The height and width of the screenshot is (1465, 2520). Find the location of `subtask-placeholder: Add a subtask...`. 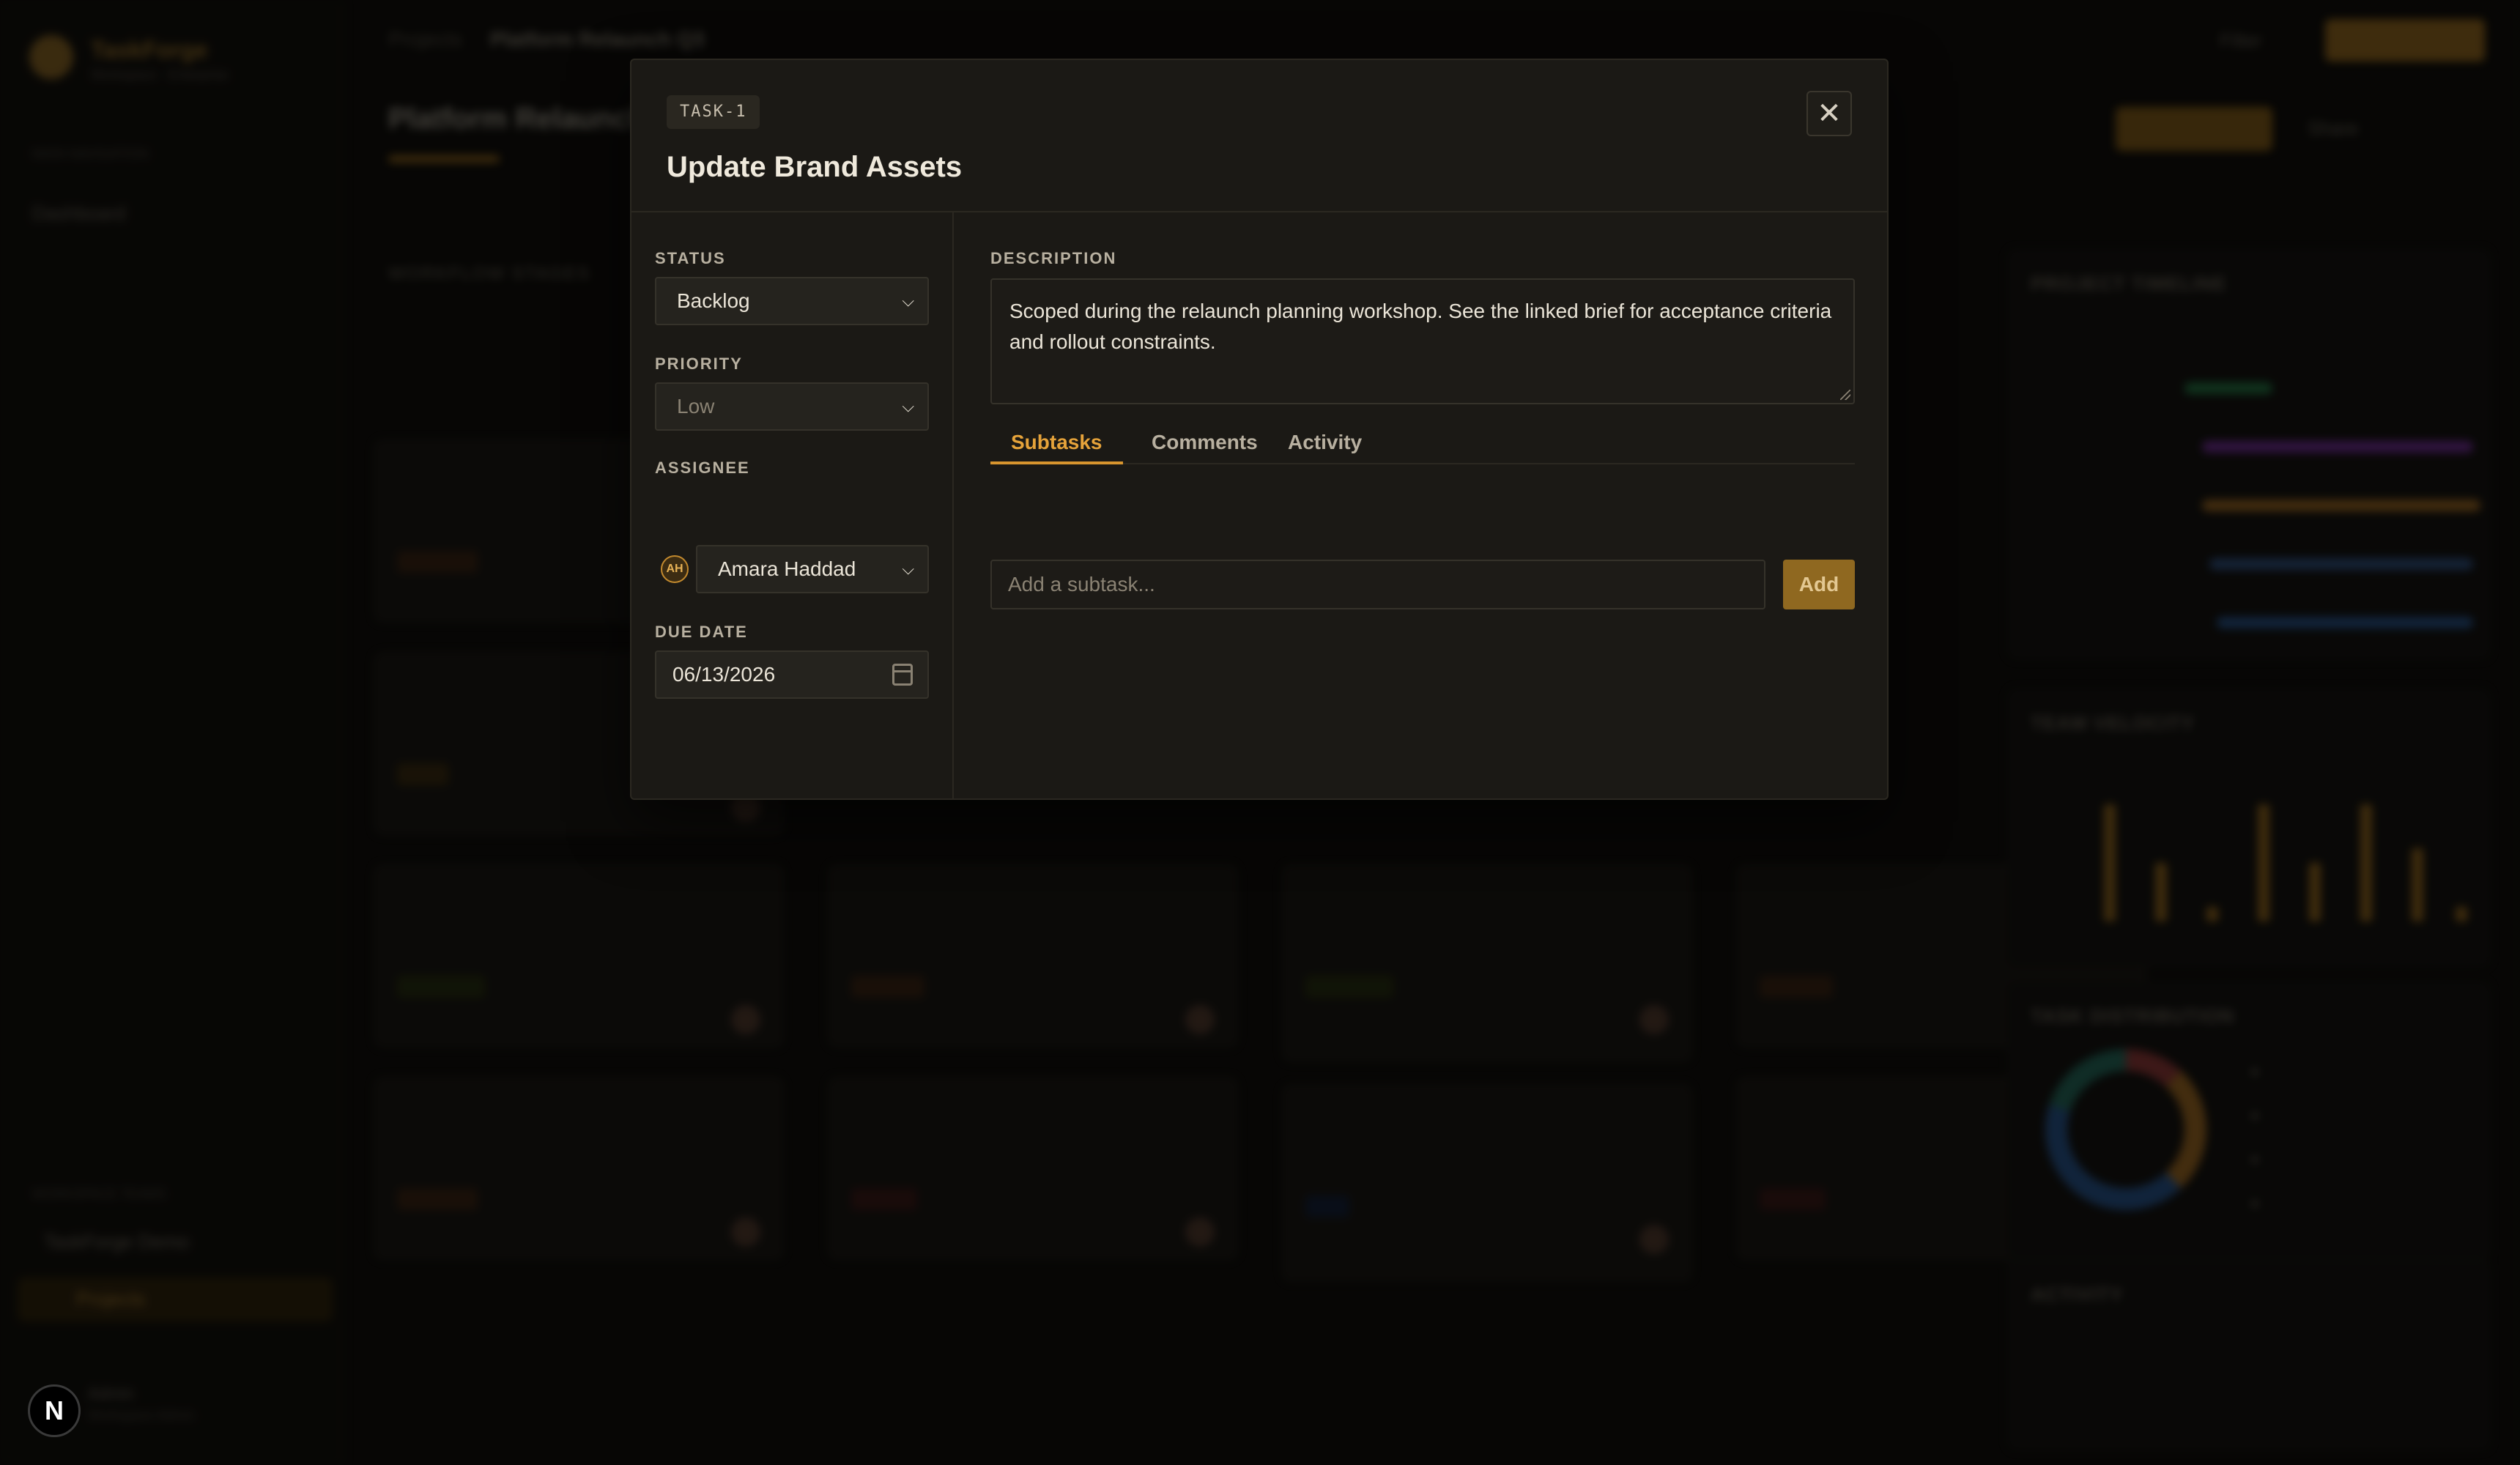

subtask-placeholder: Add a subtask... is located at coordinates (1081, 585).